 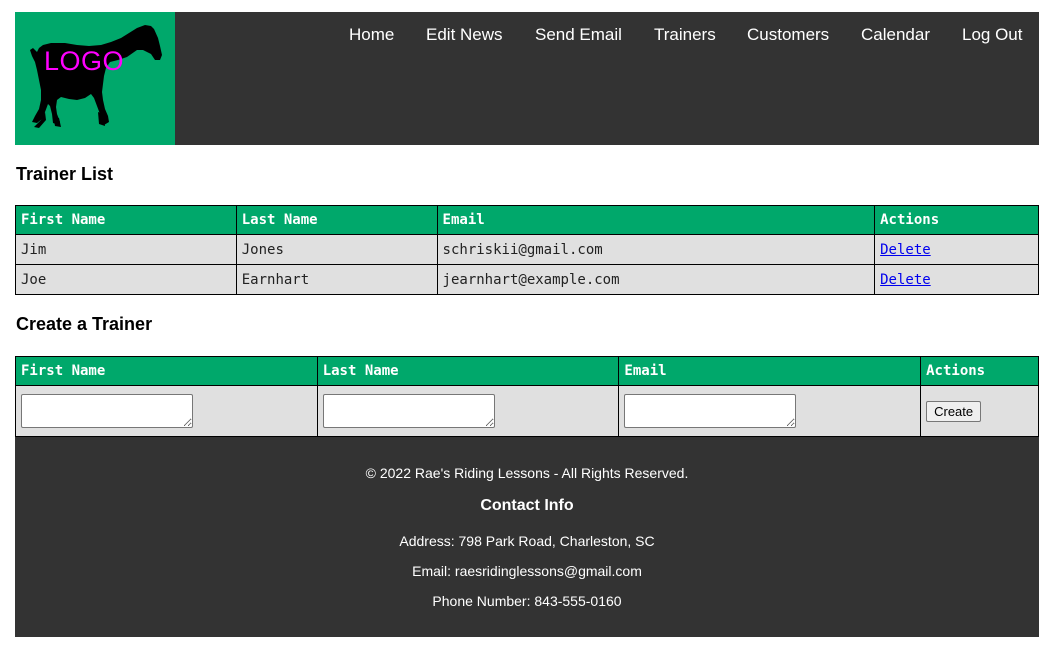 I want to click on cell-email, so click(x=770, y=411).